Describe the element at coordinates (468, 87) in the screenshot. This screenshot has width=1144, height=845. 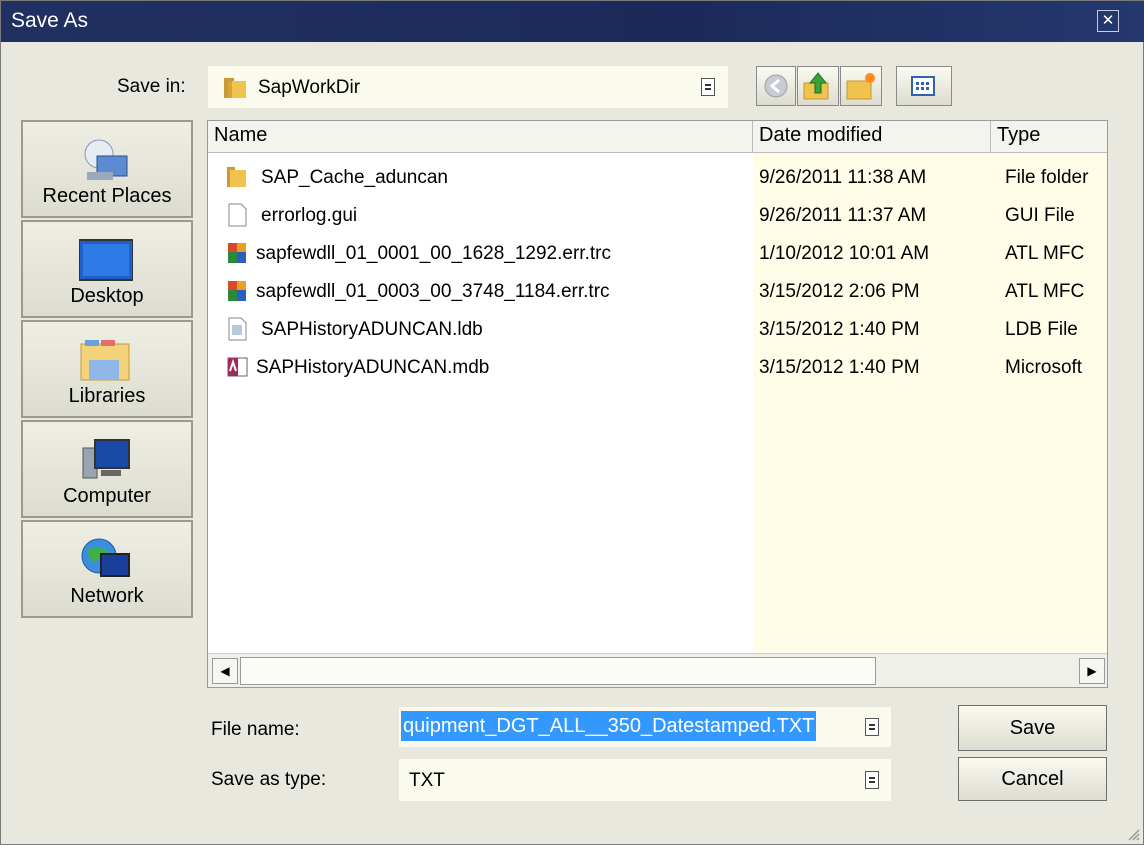
I see `save-in-dropdown: SapWorkDir` at that location.